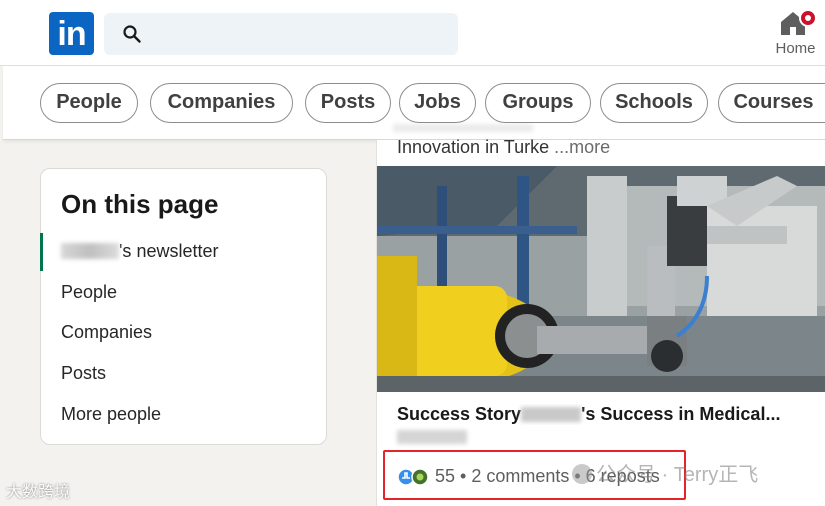 This screenshot has height=506, width=825. What do you see at coordinates (169, 251) in the screenshot?
I see `sidebar-item-label: 's newsletter` at bounding box center [169, 251].